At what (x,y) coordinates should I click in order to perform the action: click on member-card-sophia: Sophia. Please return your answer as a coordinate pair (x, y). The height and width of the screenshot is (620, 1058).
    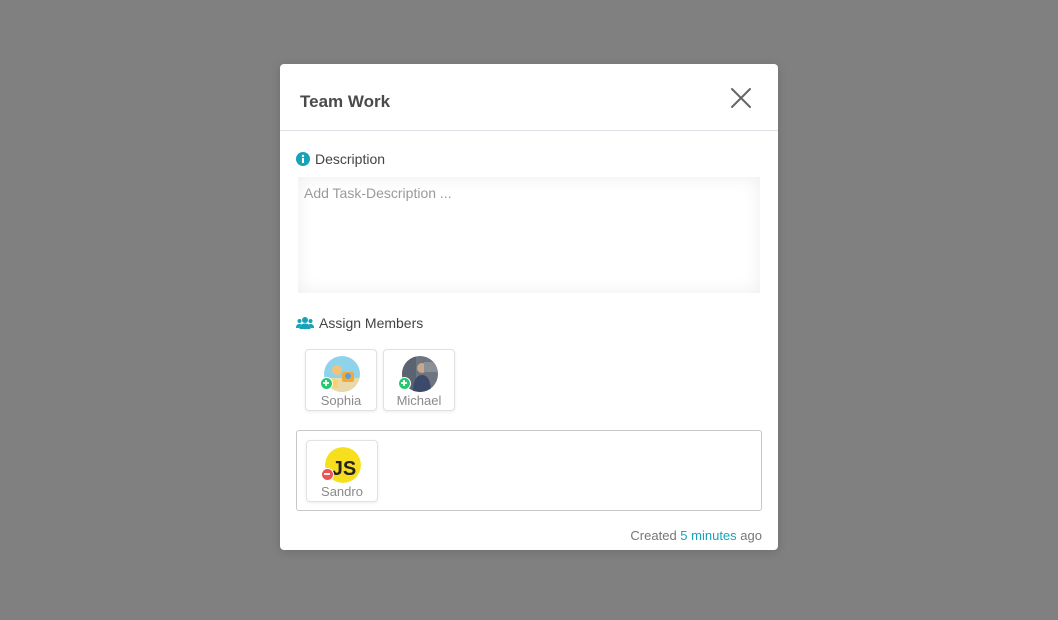
    Looking at the image, I should click on (341, 380).